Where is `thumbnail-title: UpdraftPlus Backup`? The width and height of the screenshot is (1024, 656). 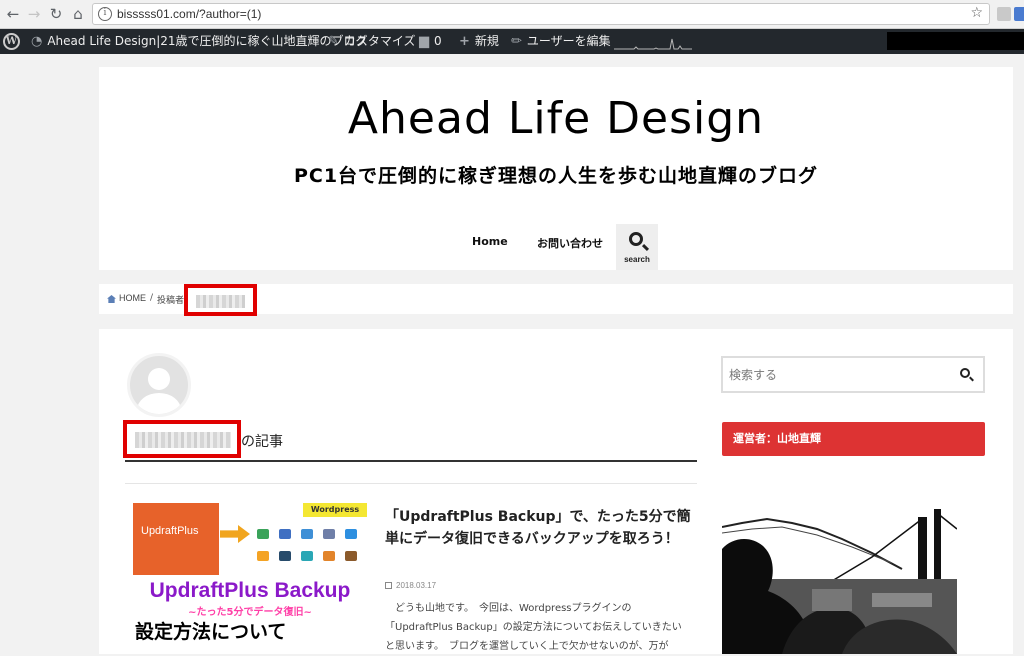 thumbnail-title: UpdraftPlus Backup is located at coordinates (250, 590).